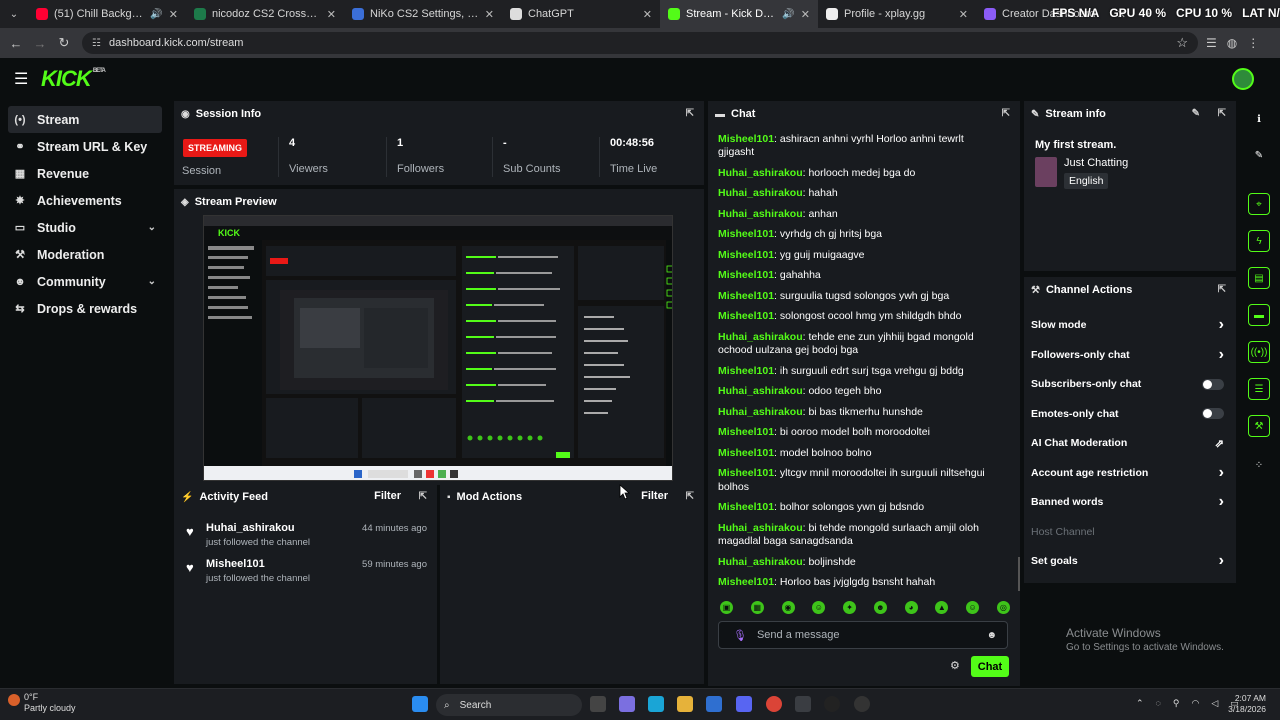 This screenshot has width=1280, height=720. What do you see at coordinates (850, 607) in the screenshot?
I see `emote-icon: ✦` at bounding box center [850, 607].